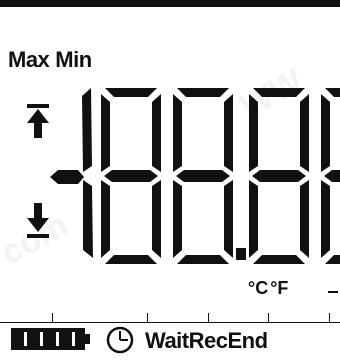  What do you see at coordinates (241, 254) in the screenshot?
I see `decimal-point` at bounding box center [241, 254].